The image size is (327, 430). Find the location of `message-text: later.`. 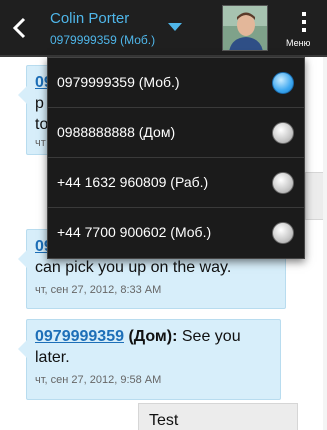

message-text: later. is located at coordinates (52, 357).